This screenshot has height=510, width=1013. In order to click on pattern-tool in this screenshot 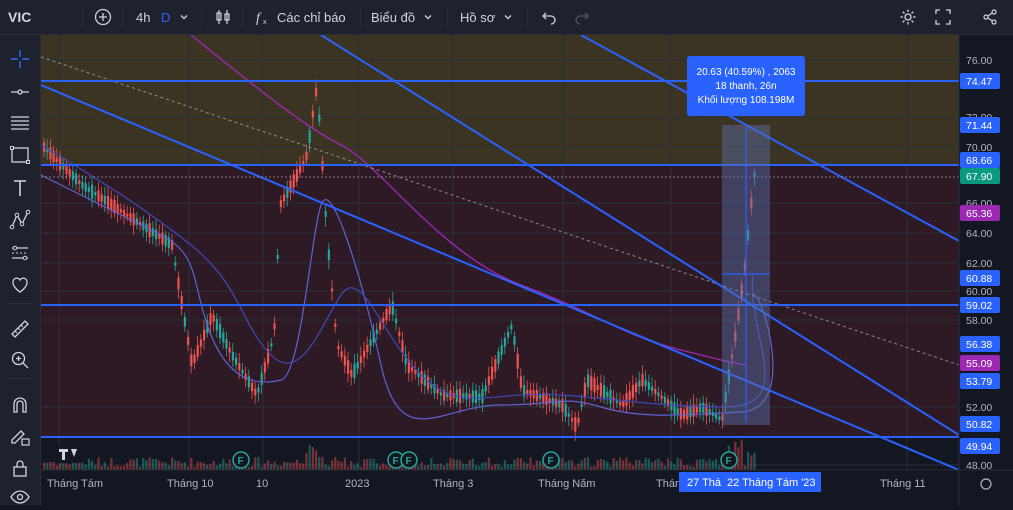, I will do `click(20, 220)`.